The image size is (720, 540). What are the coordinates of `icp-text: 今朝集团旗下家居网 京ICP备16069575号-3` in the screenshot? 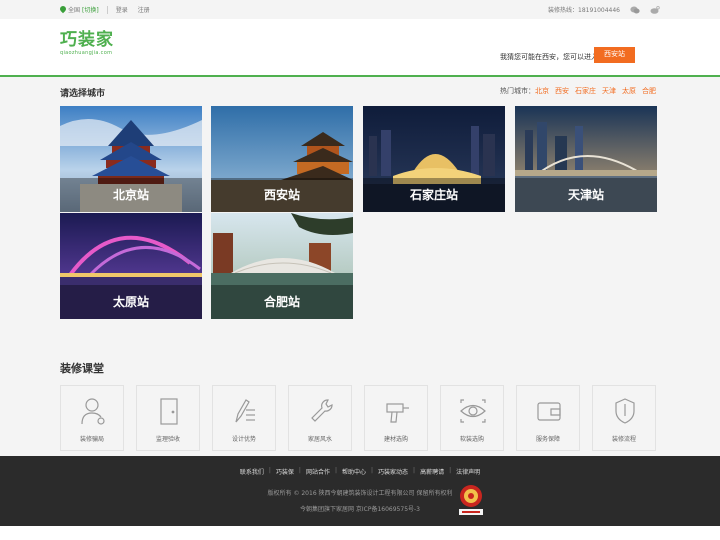 It's located at (359, 509).